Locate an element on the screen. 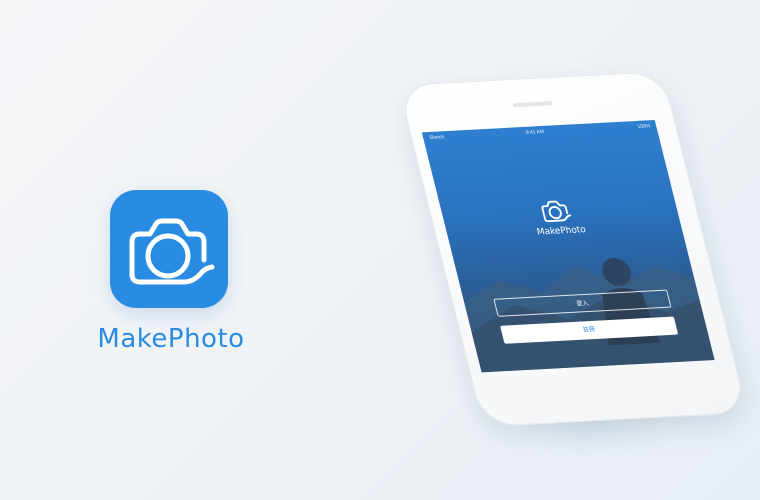 This screenshot has height=500, width=760. screen-app-title: MakePhoto is located at coordinates (561, 231).